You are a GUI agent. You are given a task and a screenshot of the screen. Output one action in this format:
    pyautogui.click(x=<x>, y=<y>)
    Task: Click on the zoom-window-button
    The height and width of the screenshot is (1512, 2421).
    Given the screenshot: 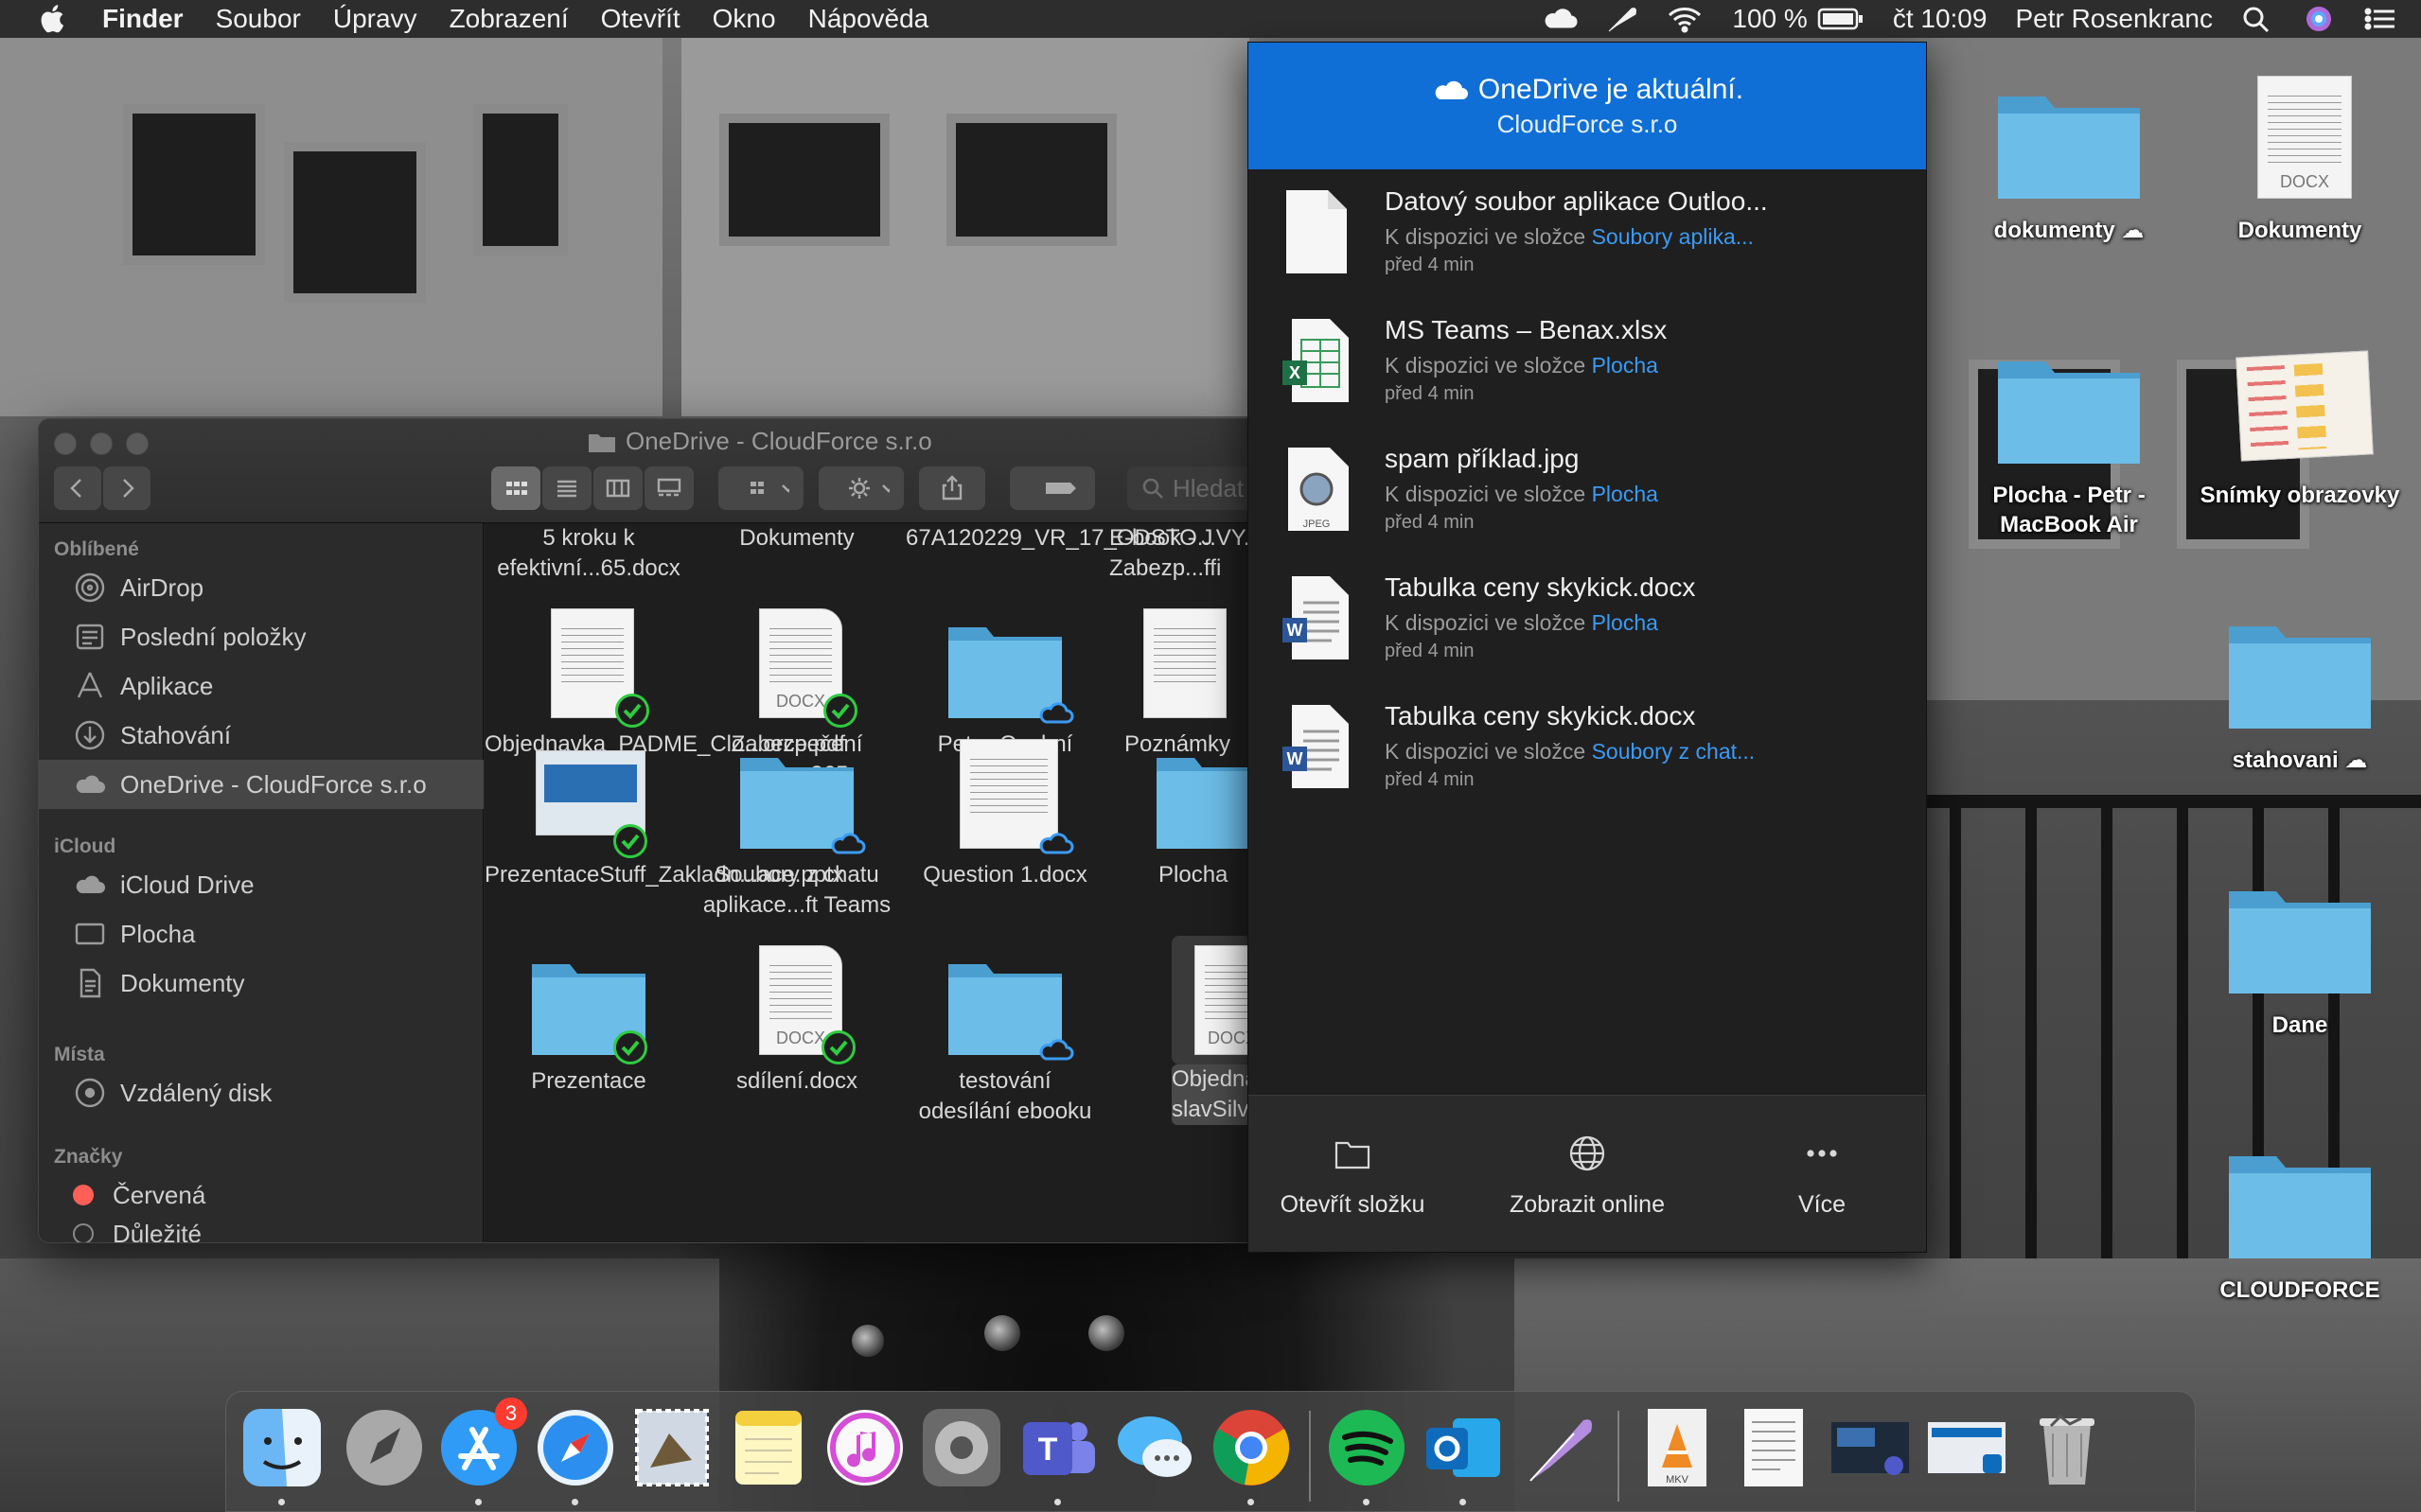 What is the action you would take?
    pyautogui.click(x=137, y=443)
    